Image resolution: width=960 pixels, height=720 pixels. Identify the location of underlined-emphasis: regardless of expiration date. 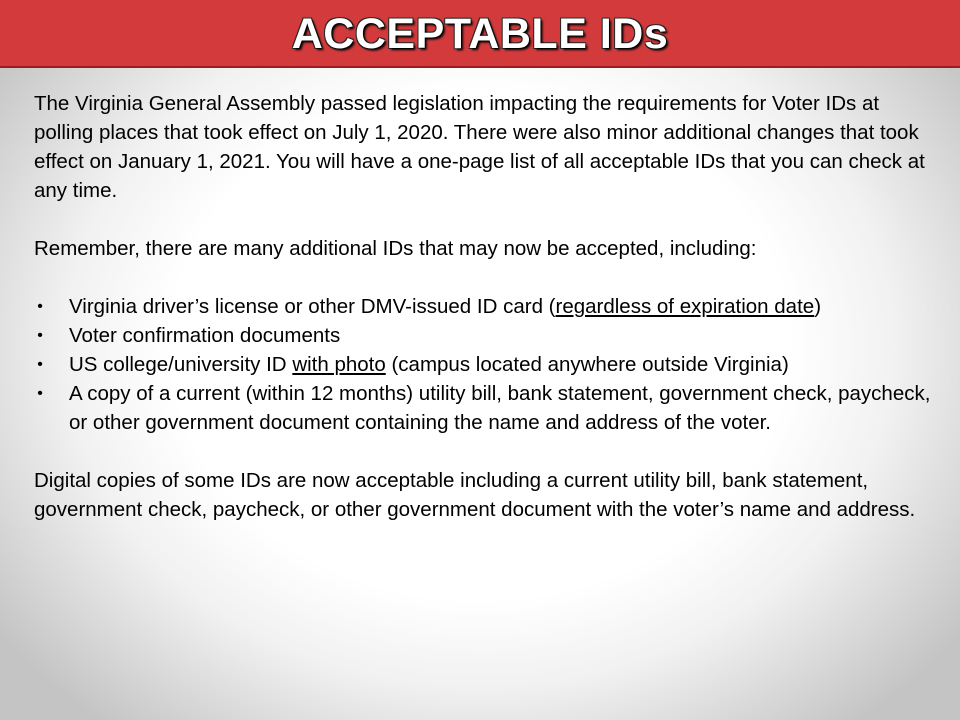
(685, 306).